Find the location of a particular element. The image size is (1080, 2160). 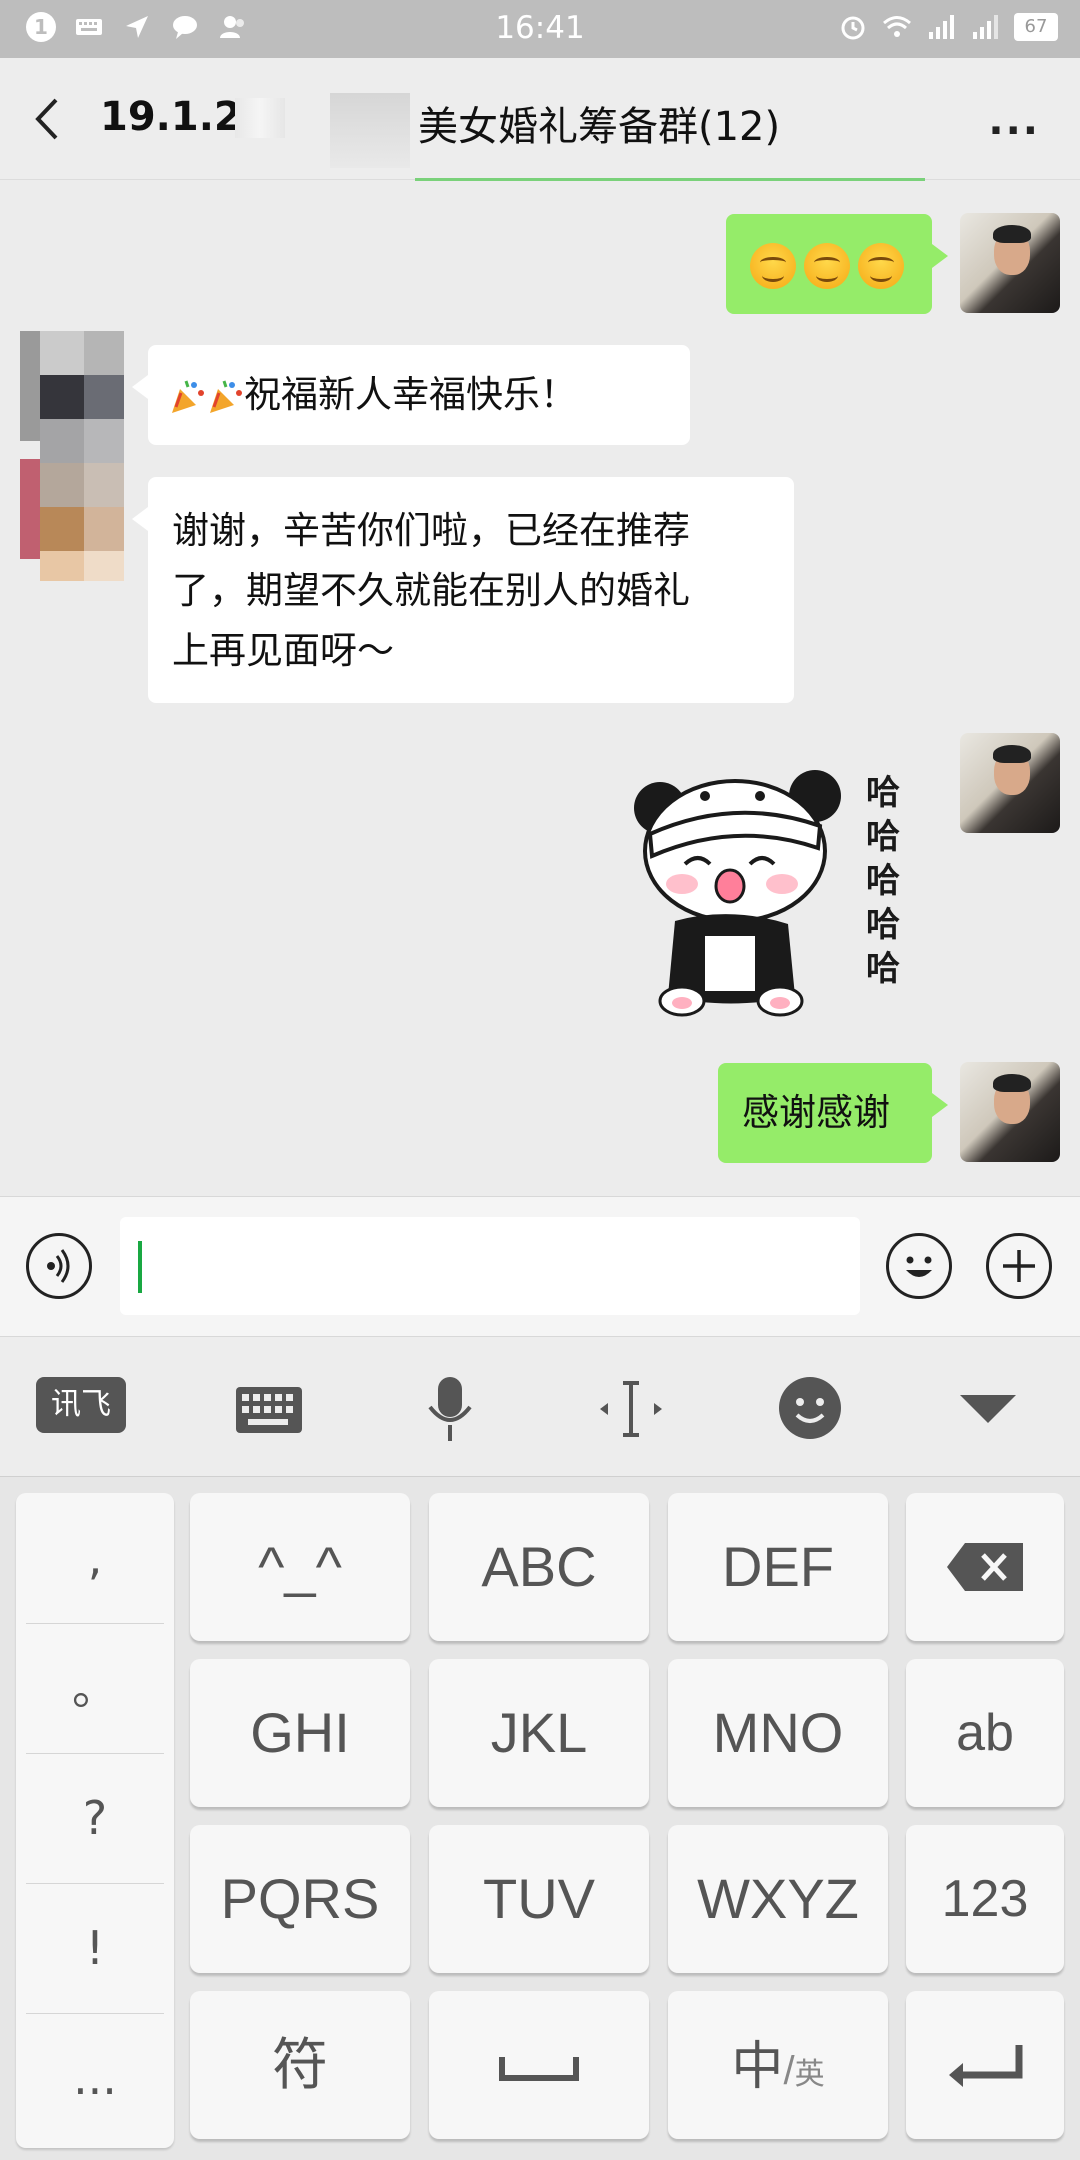

message-bubble-other: 祝福新人幸福快乐！ is located at coordinates (411, 395).